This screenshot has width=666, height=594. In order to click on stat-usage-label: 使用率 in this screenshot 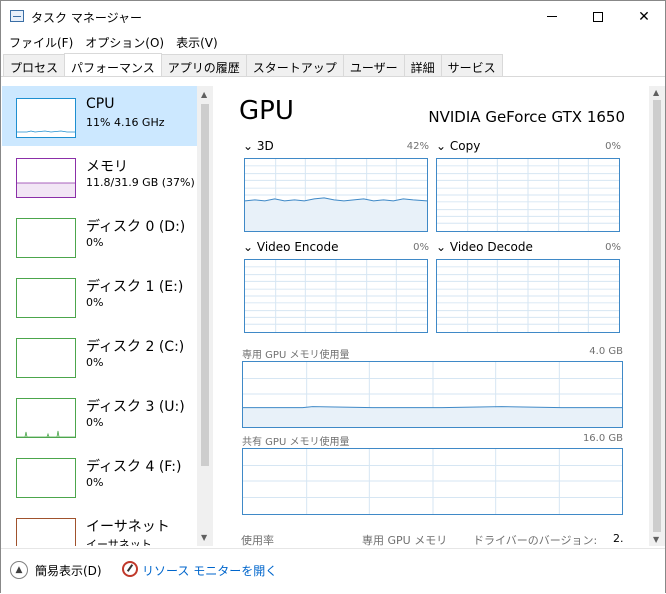, I will do `click(257, 540)`.